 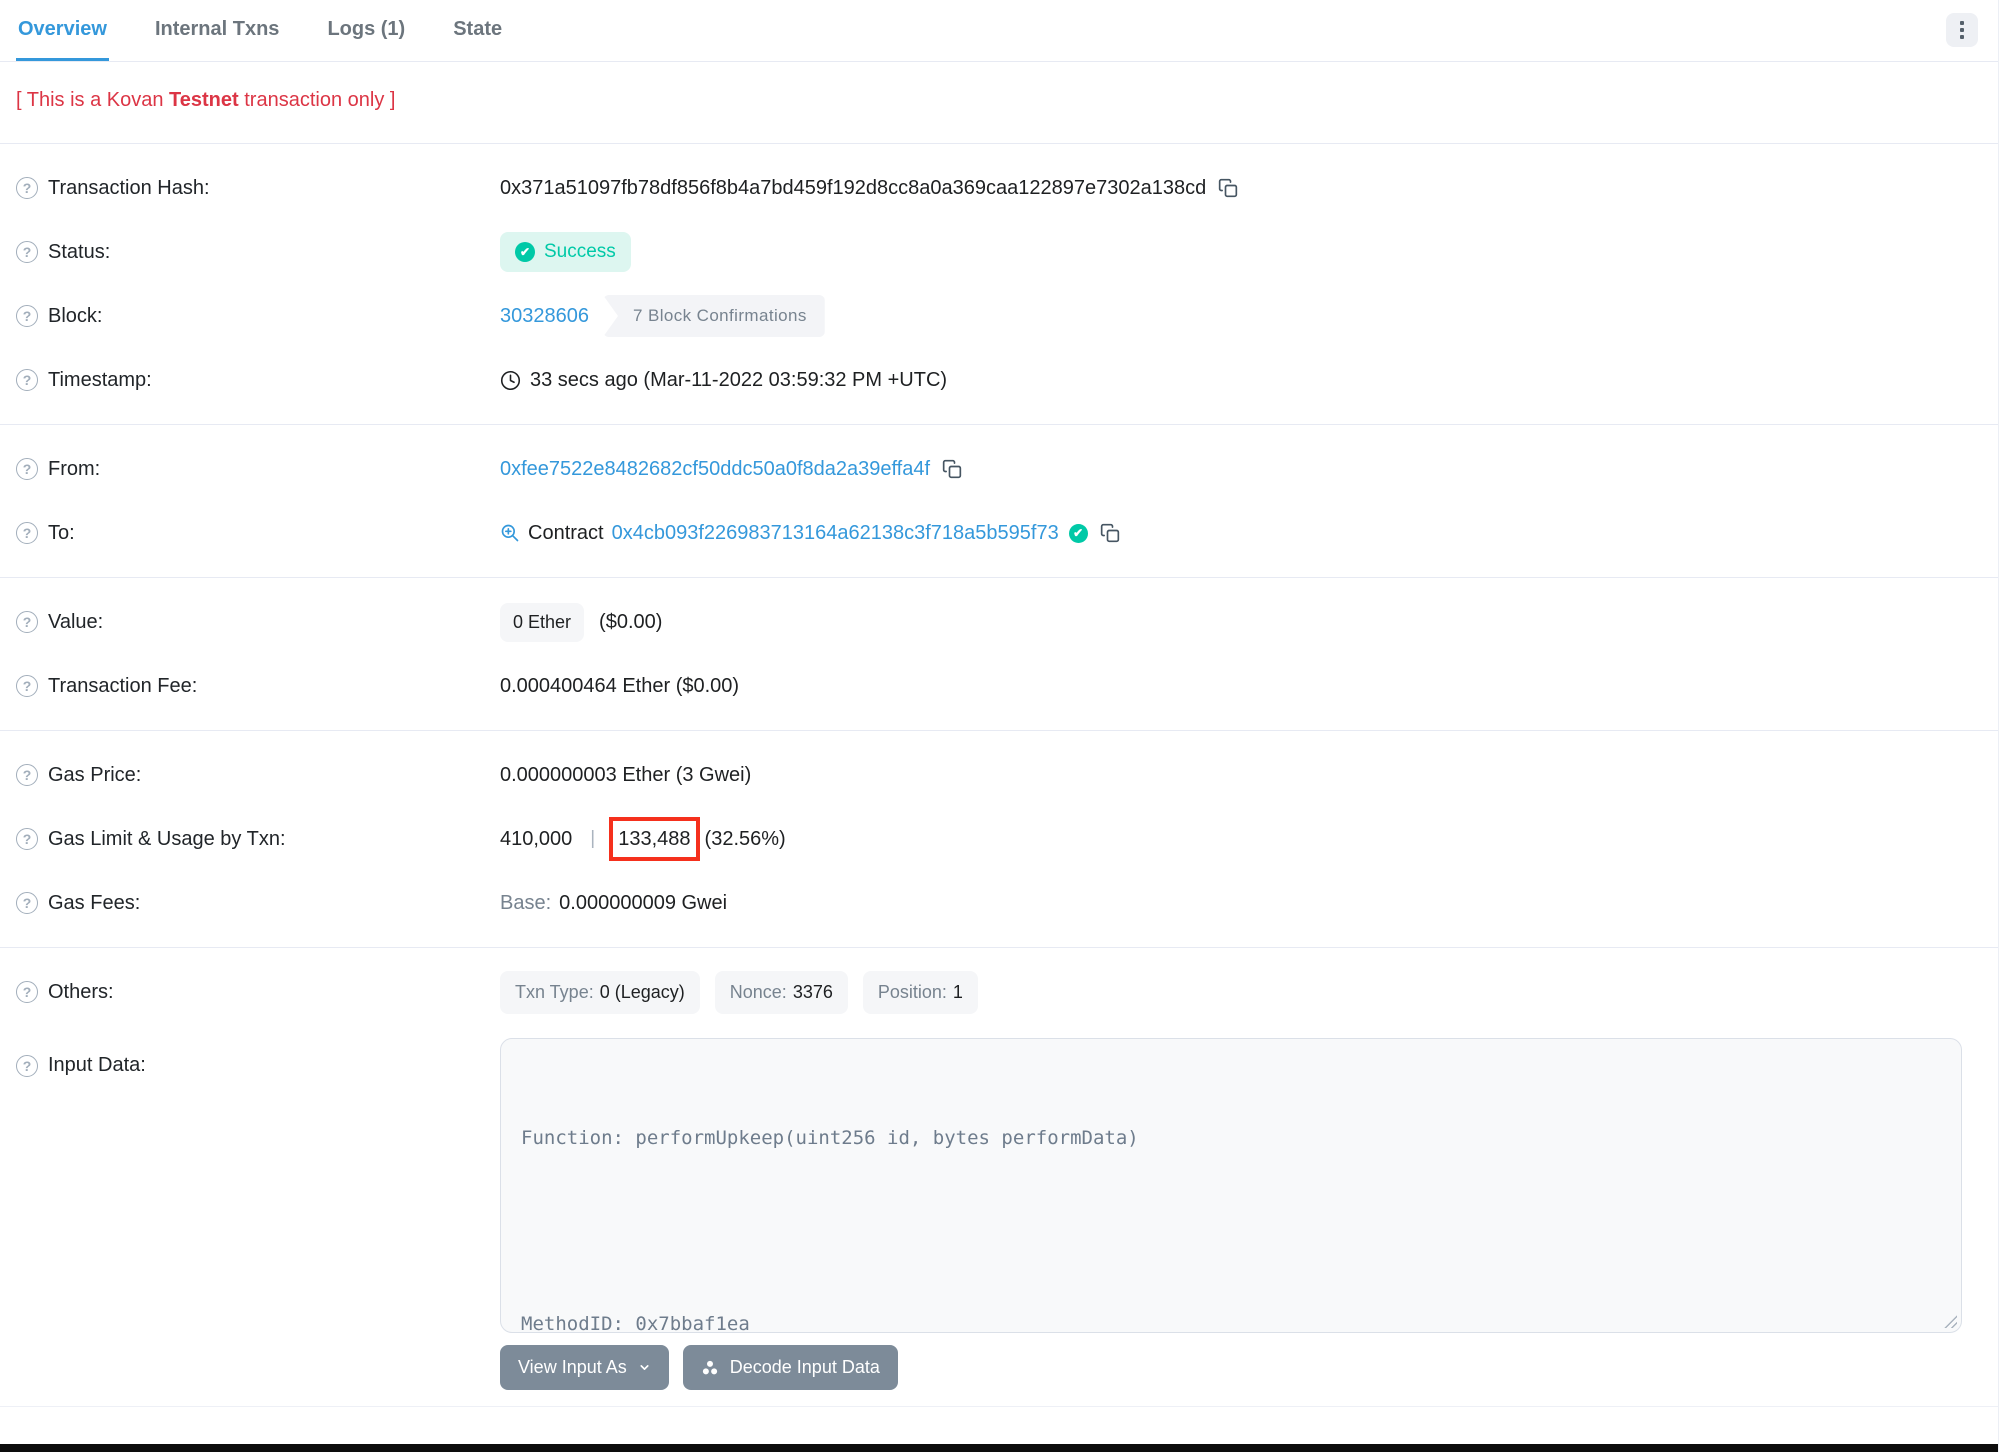 What do you see at coordinates (258, 622) in the screenshot?
I see `value-label-wrap: Value:` at bounding box center [258, 622].